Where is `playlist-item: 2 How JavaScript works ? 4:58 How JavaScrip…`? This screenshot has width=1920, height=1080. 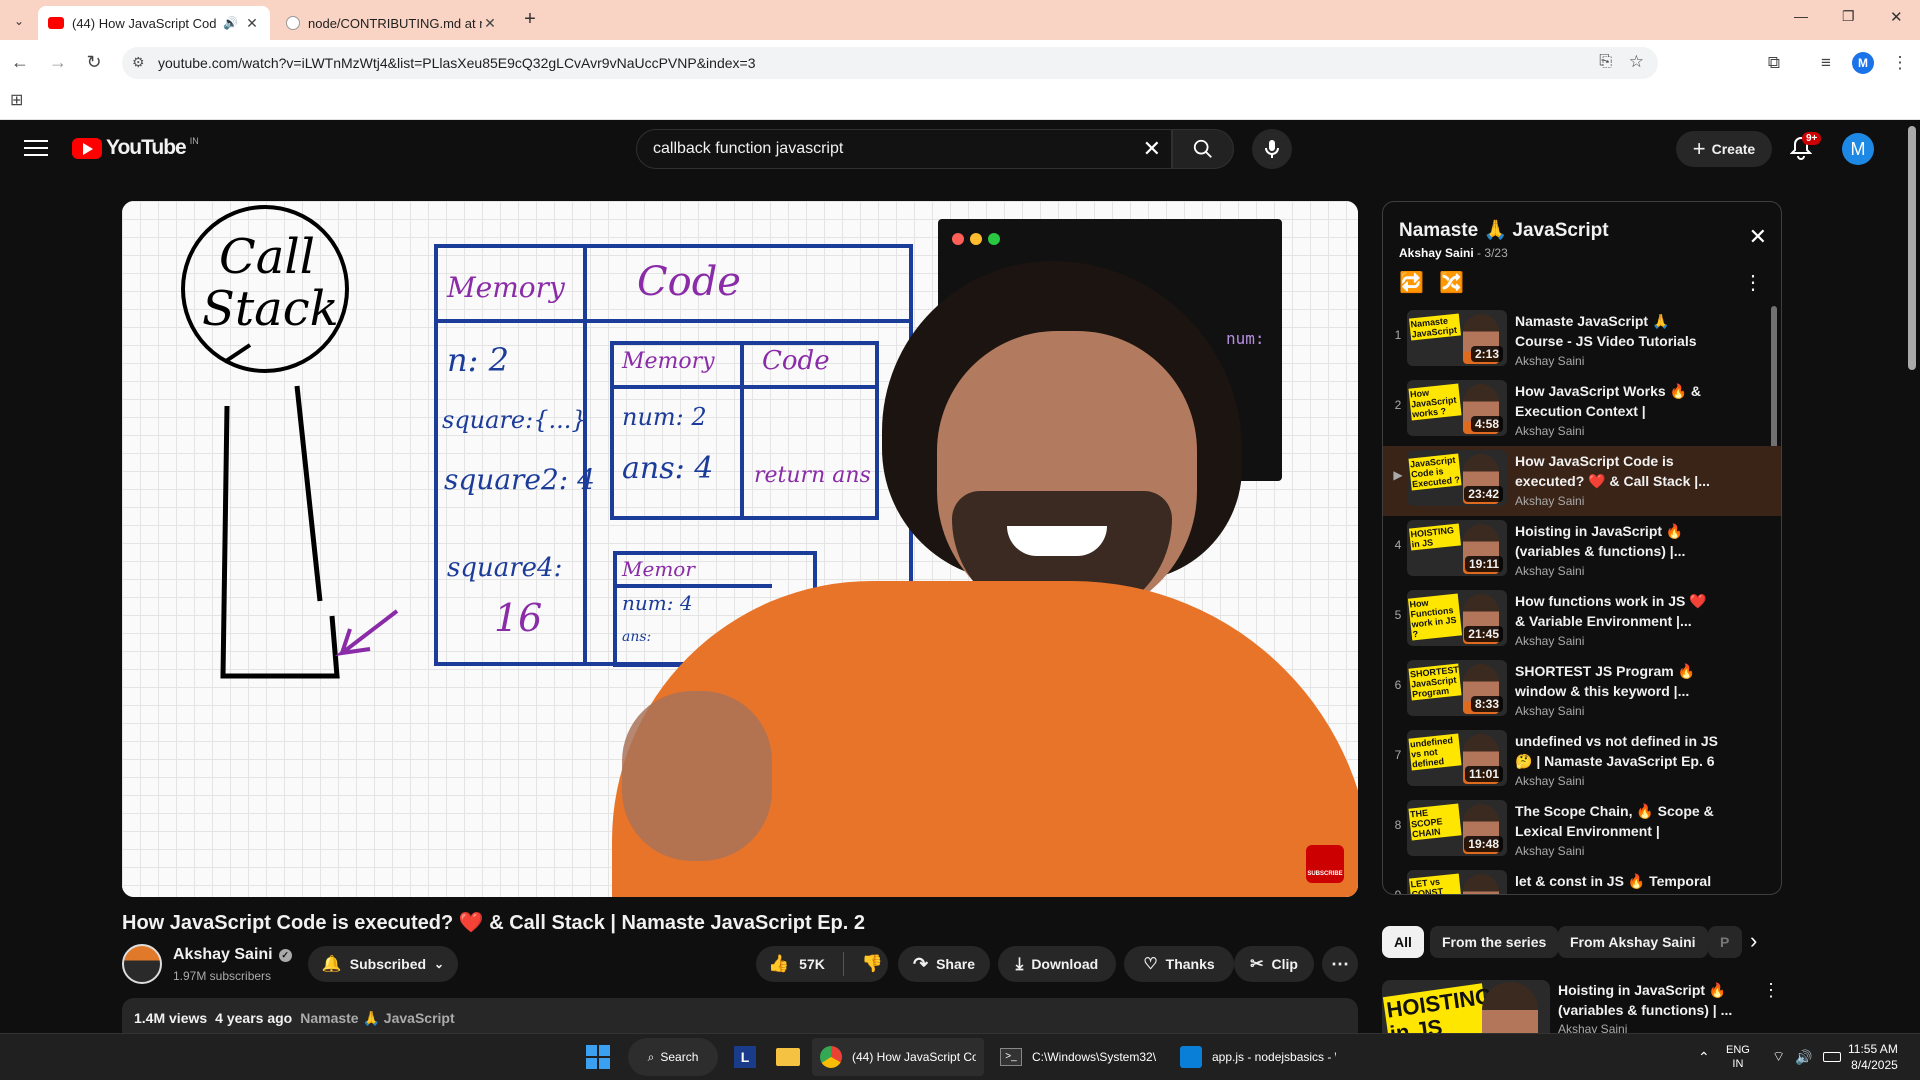
playlist-item: 2 How JavaScript works ? 4:58 How JavaScrip… is located at coordinates (1582, 411).